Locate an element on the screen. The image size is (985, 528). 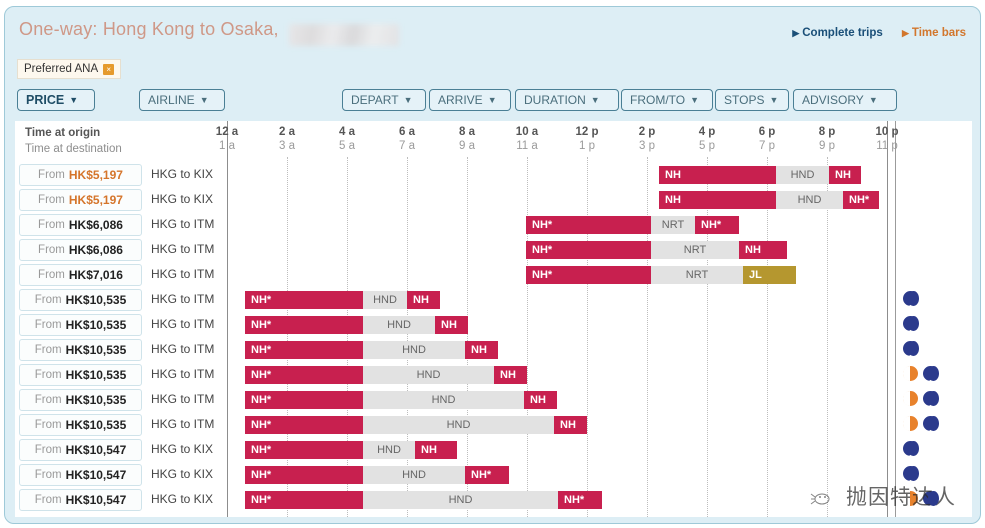
filter-stops-button: STOPS ▼ is located at coordinates (752, 100).